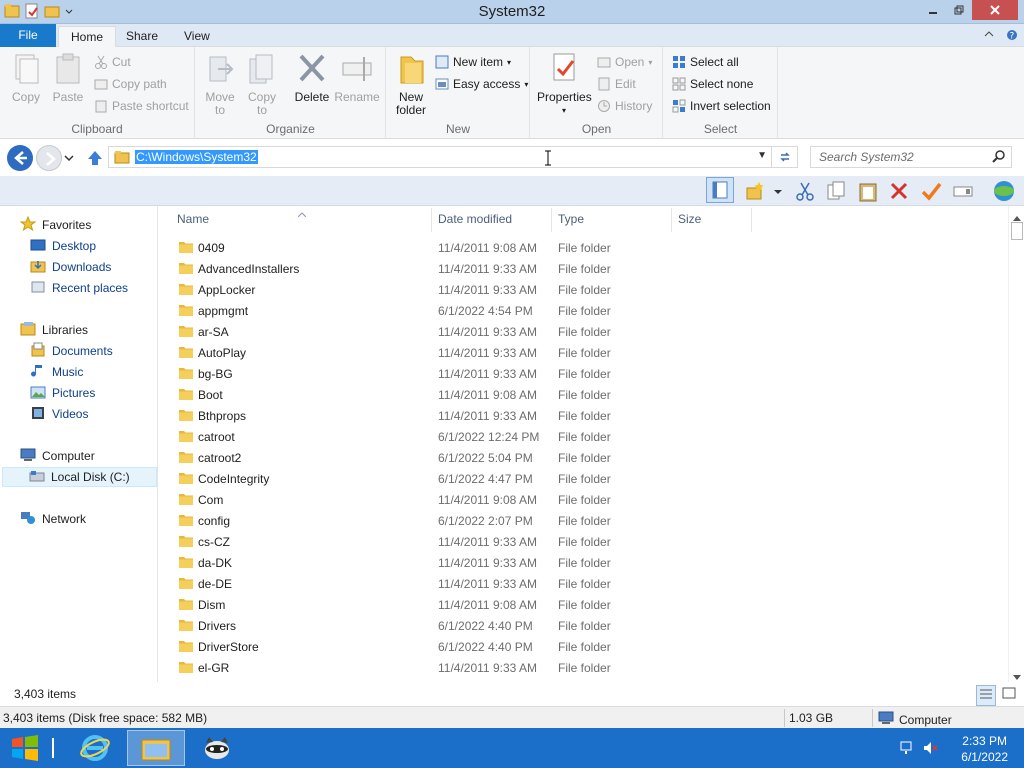 The image size is (1024, 768). What do you see at coordinates (584, 394) in the screenshot?
I see `file-row: Boot 11/4/2011 9:08 AM File folder` at bounding box center [584, 394].